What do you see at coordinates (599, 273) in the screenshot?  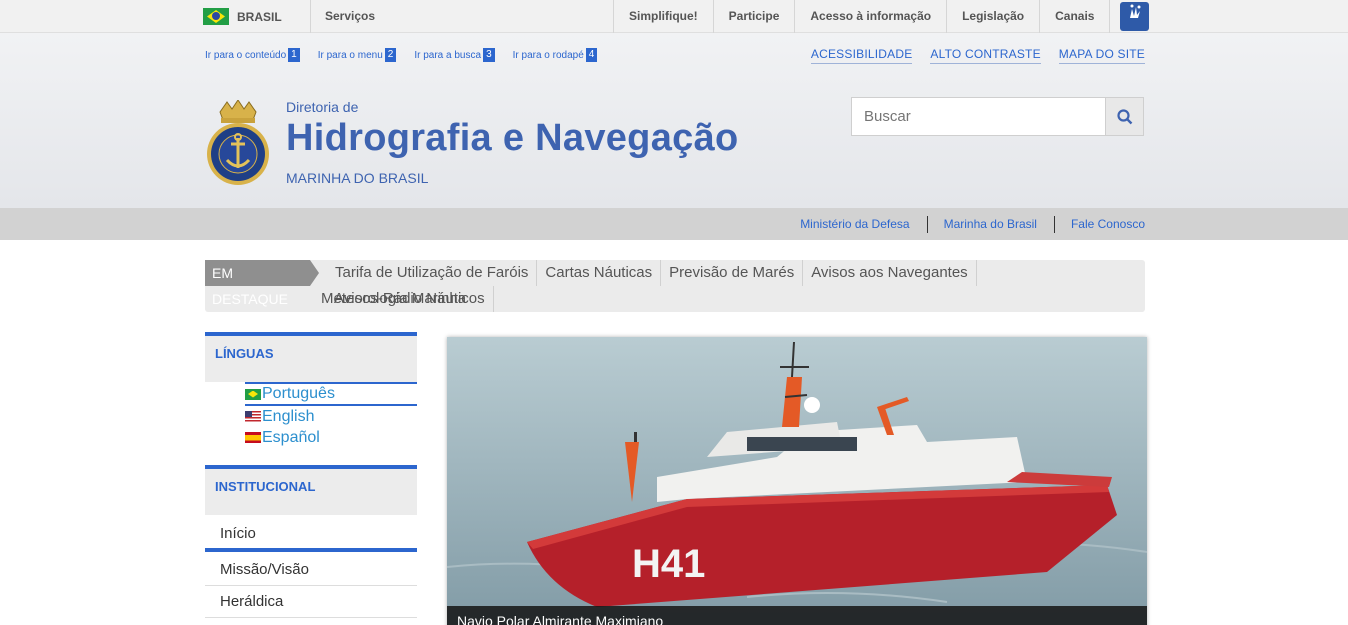 I see `highlight-link: Cartas Náuticas` at bounding box center [599, 273].